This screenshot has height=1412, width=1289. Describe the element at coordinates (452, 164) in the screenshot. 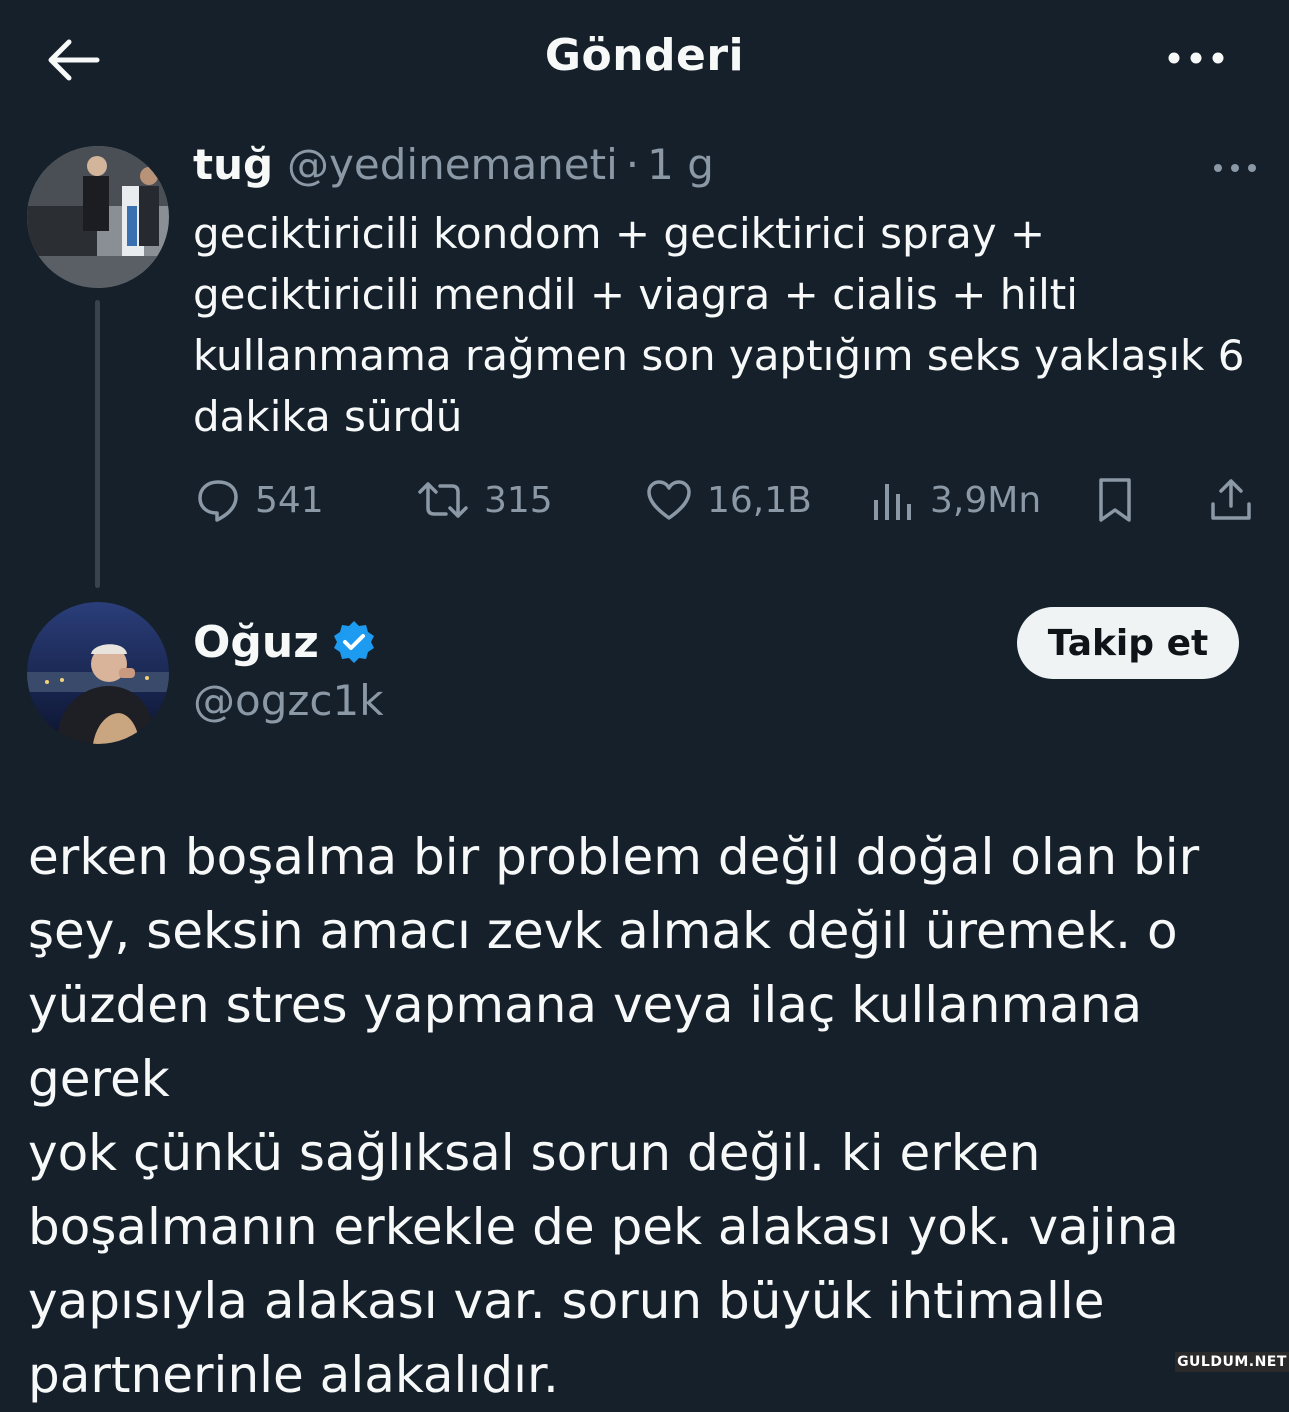

I see `author-handle: @yedinemaneti` at that location.